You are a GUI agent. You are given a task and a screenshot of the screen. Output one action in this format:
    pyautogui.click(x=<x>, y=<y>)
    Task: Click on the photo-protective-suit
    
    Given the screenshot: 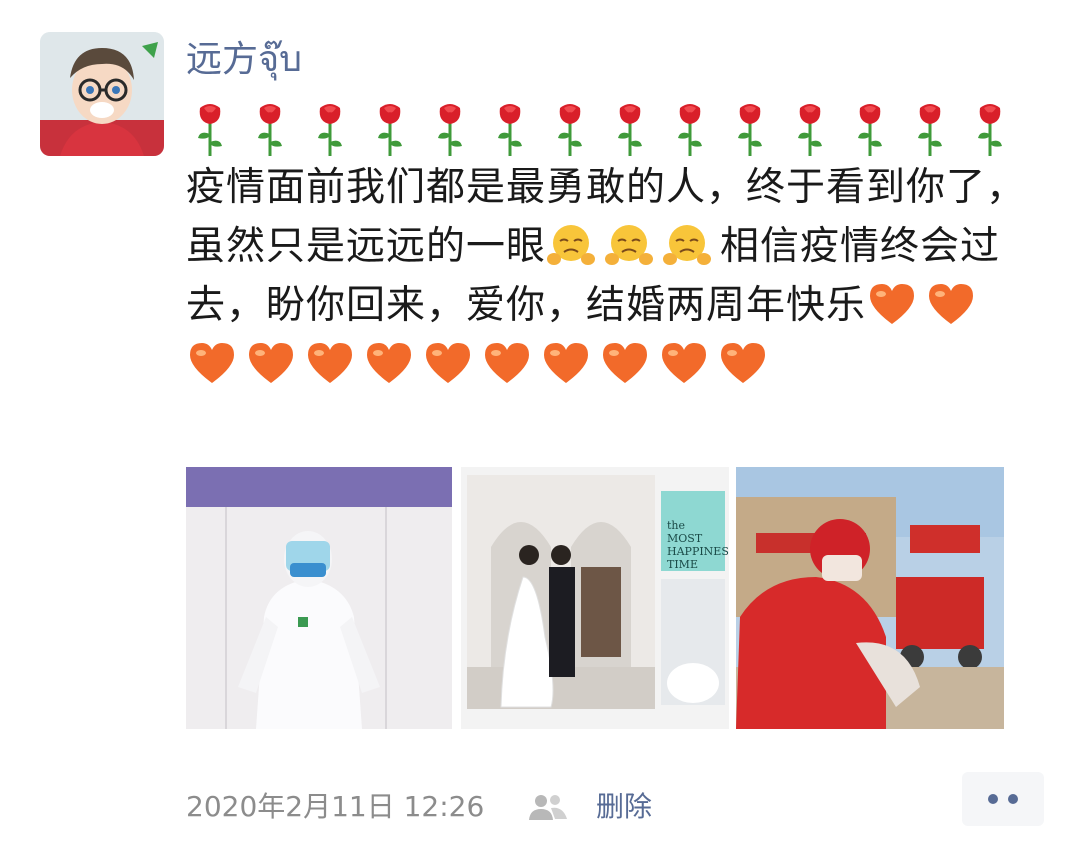 What is the action you would take?
    pyautogui.click(x=319, y=598)
    